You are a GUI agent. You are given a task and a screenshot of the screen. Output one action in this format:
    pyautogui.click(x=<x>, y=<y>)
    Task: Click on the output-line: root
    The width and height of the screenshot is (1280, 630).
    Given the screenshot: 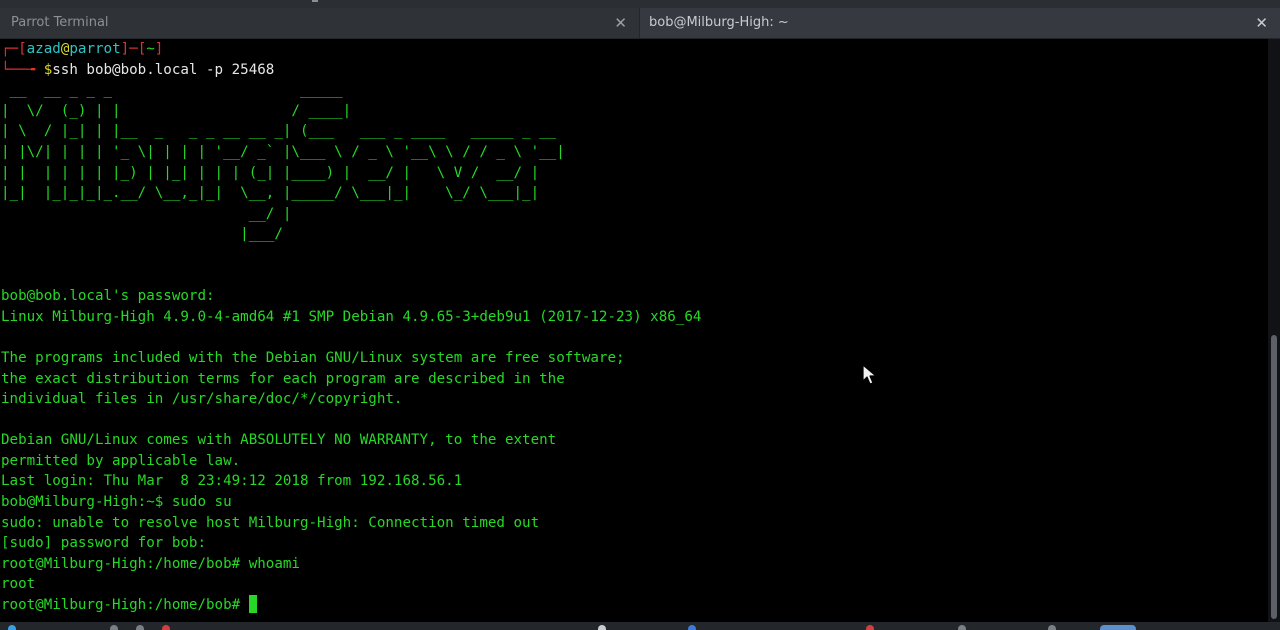 What is the action you would take?
    pyautogui.click(x=18, y=584)
    